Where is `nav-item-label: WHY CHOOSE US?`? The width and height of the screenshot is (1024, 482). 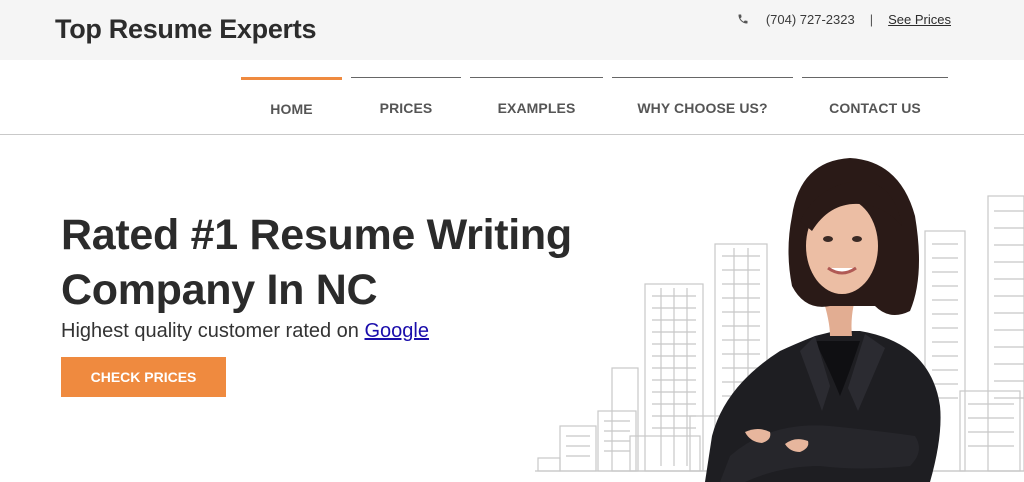
nav-item-label: WHY CHOOSE US? is located at coordinates (702, 107).